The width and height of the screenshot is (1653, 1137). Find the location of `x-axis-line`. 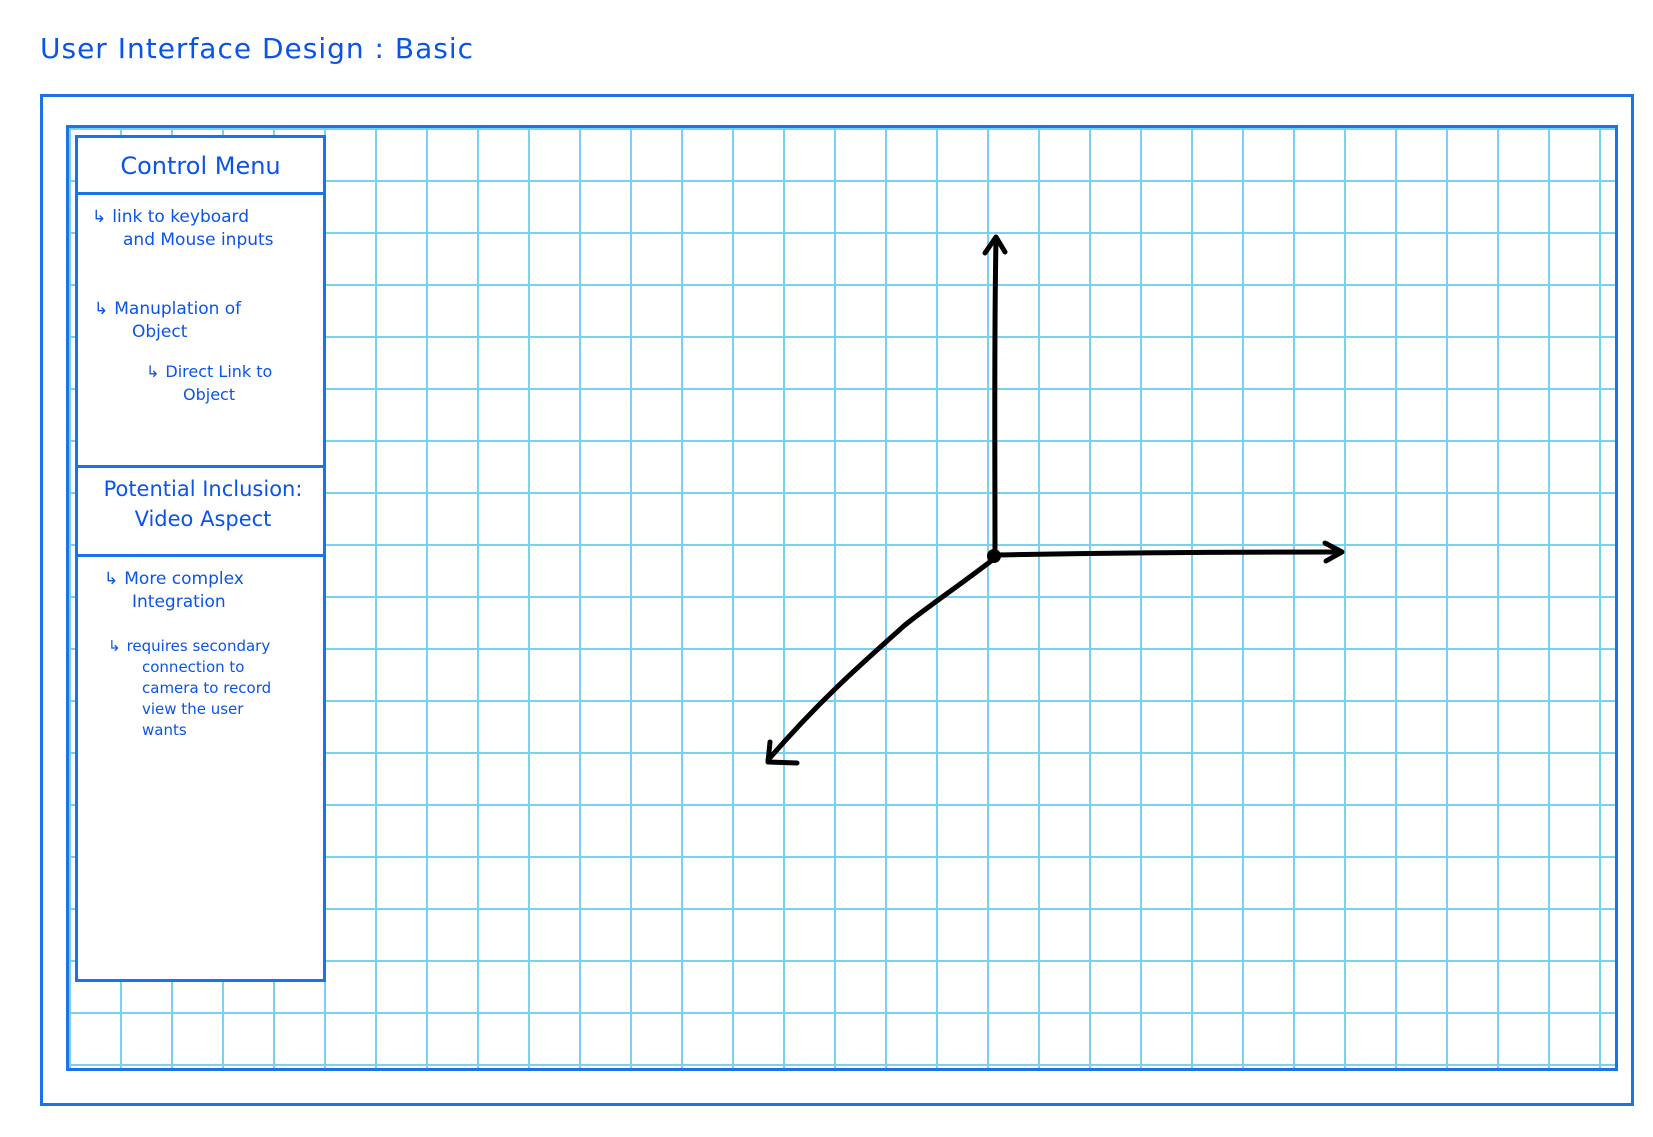

x-axis-line is located at coordinates (1167, 553).